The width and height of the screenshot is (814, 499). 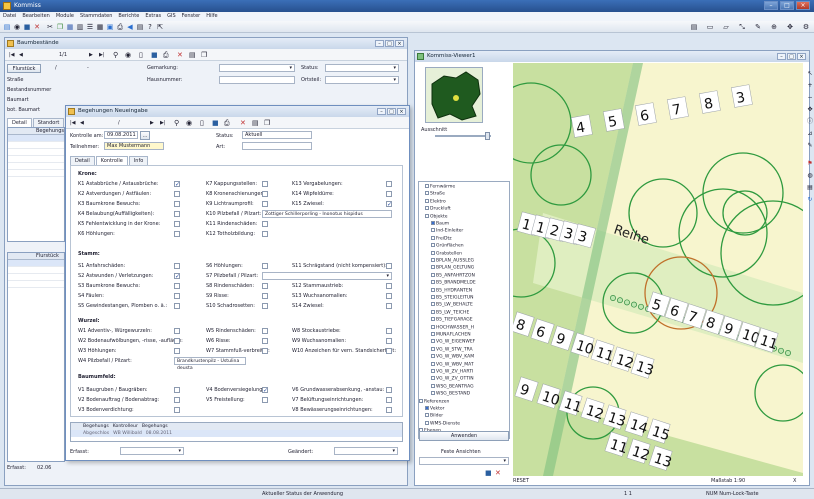 What do you see at coordinates (166, 55) in the screenshot?
I see `print-record-icon: ⎙` at bounding box center [166, 55].